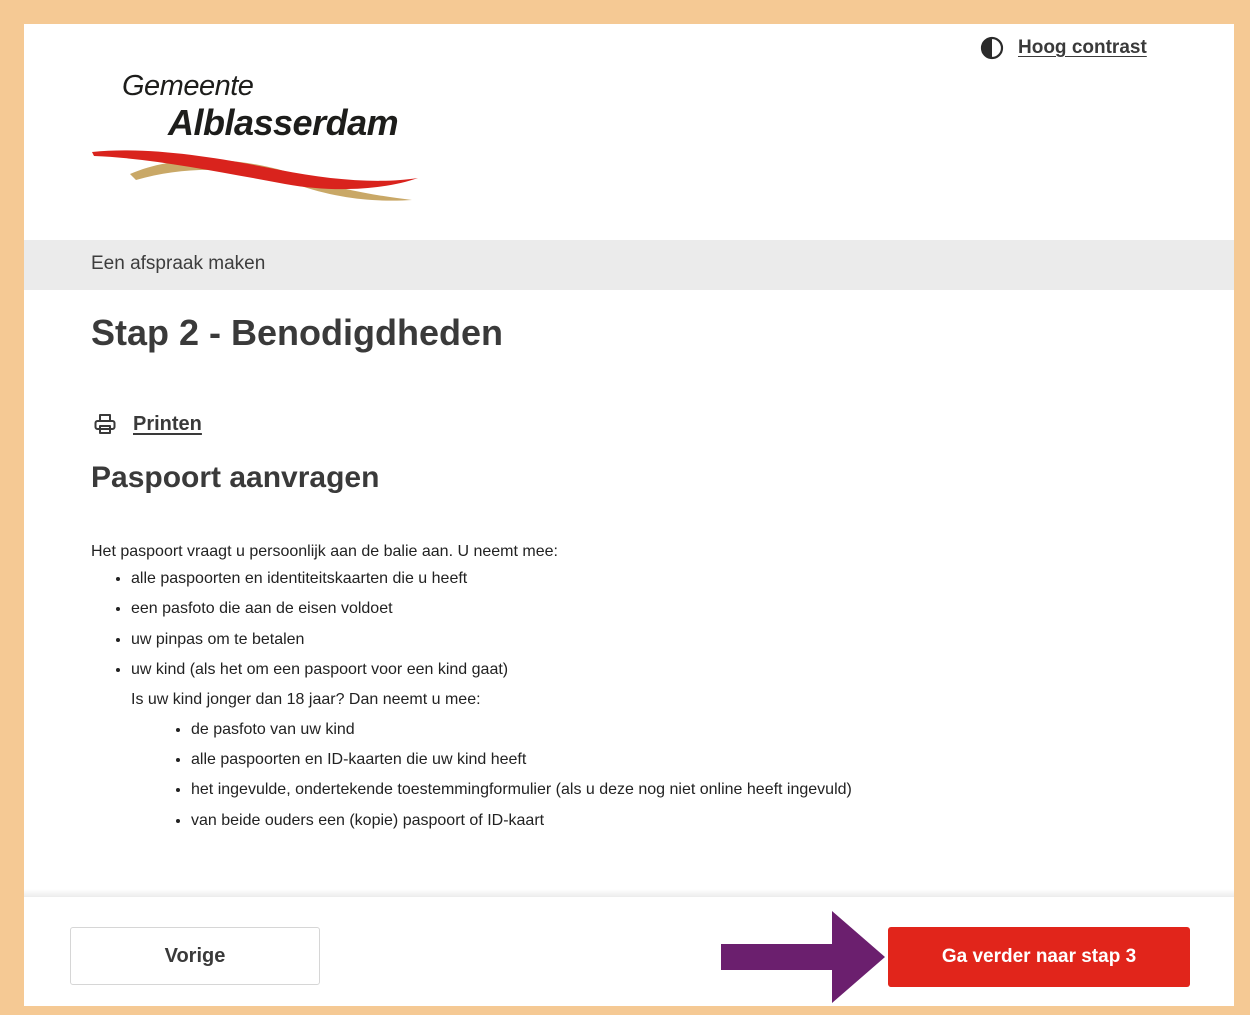  What do you see at coordinates (629, 265) in the screenshot?
I see `breadcrumb-bar: Een afspraak maken` at bounding box center [629, 265].